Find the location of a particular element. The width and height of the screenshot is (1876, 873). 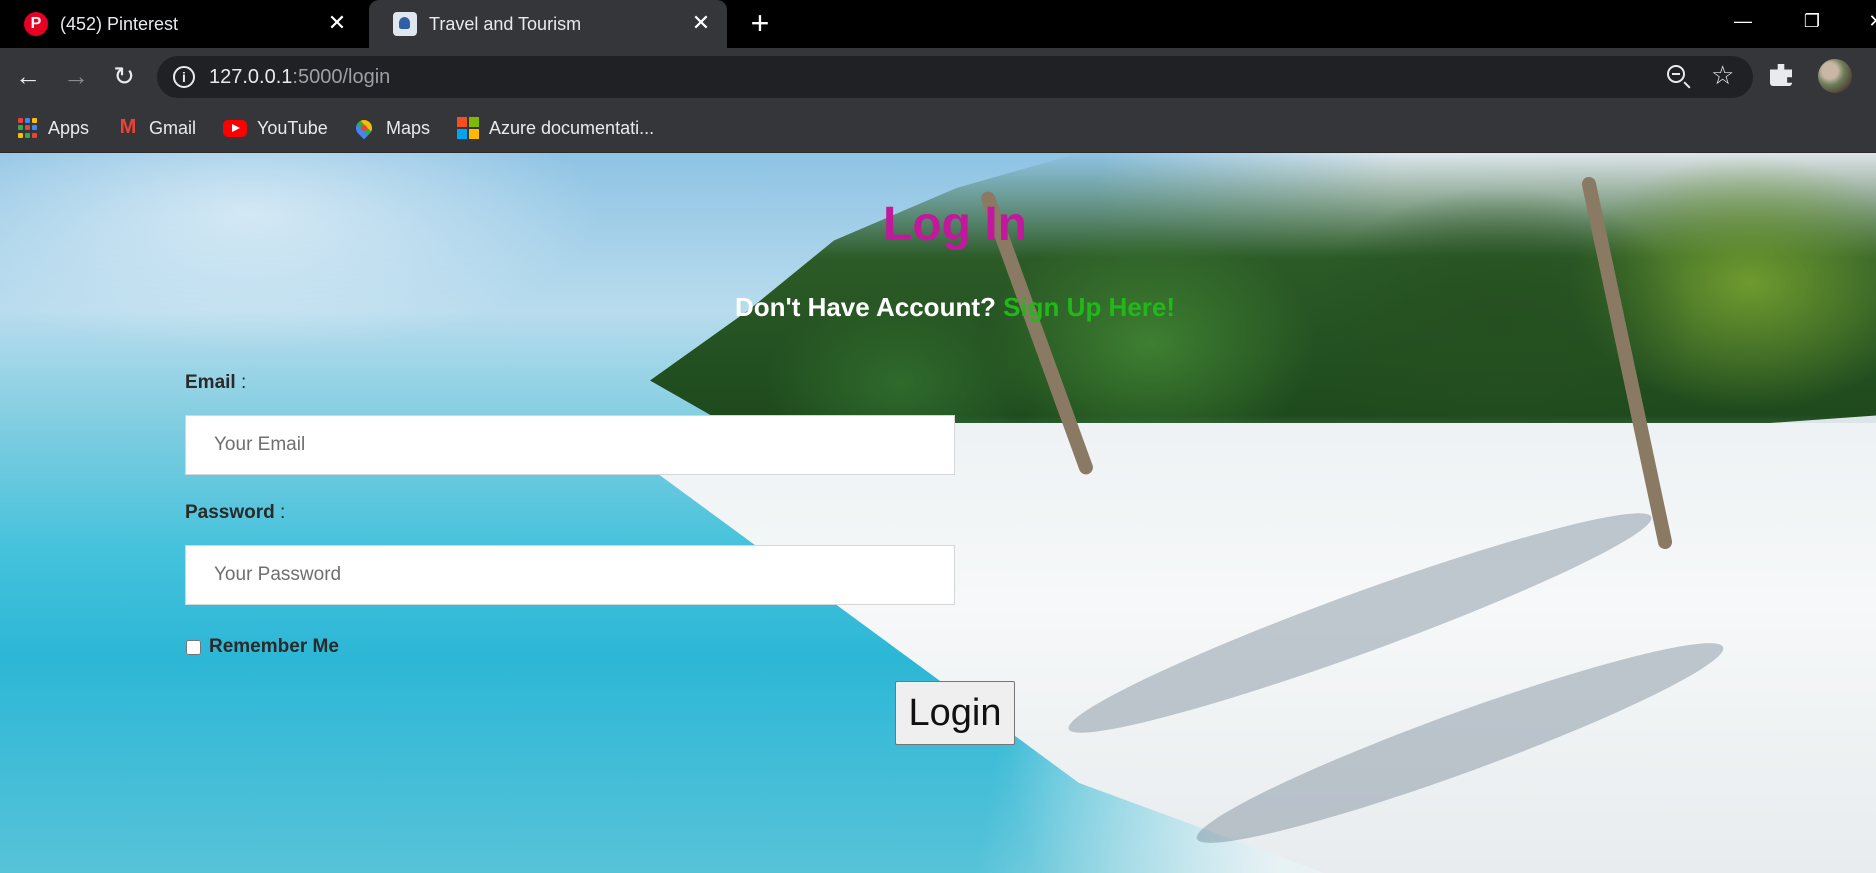

password-label: Password : is located at coordinates (235, 513).